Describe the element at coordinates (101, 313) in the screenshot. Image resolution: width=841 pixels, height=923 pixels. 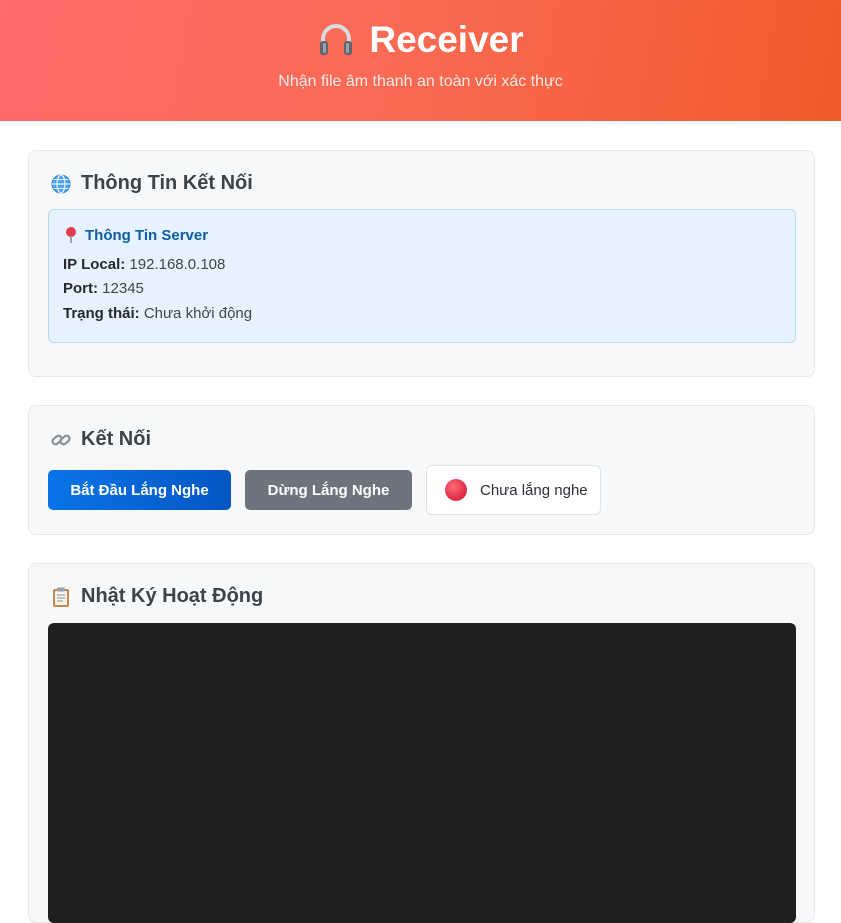
I see `status-label: Trạng thái:` at that location.